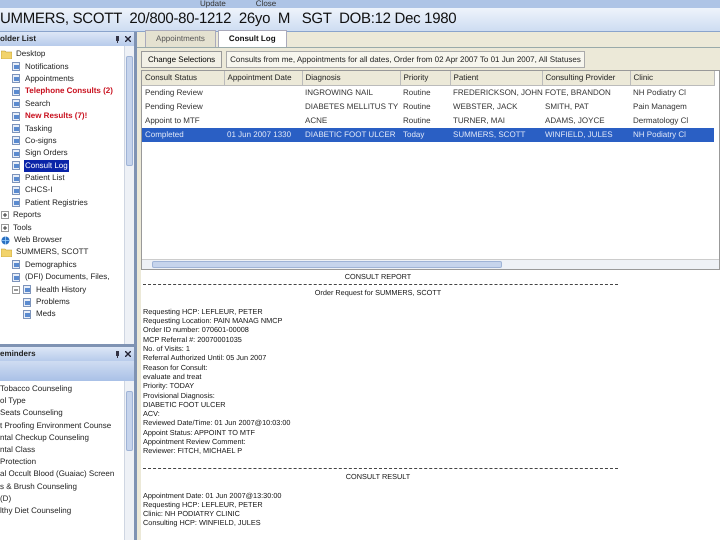 This screenshot has height=540, width=720. What do you see at coordinates (18, 449) in the screenshot?
I see `reminder-item: ntal Class` at bounding box center [18, 449].